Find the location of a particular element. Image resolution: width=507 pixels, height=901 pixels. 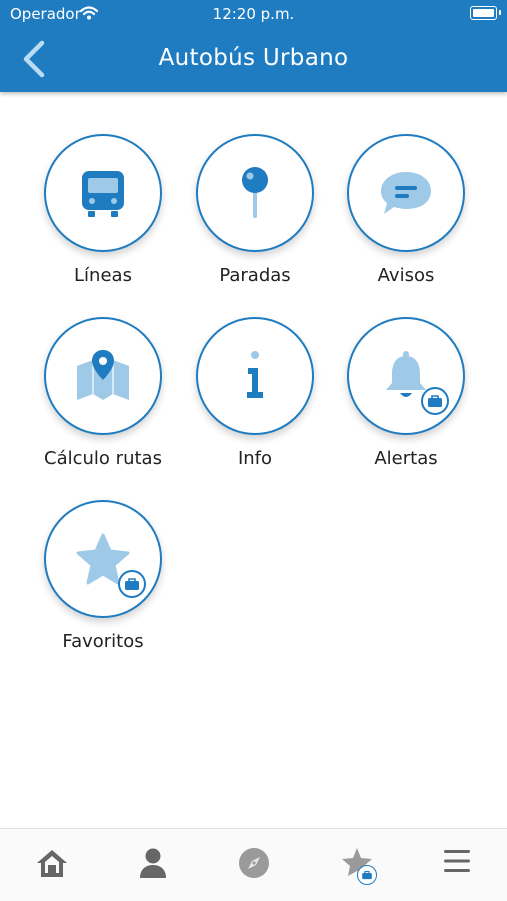

chat-bubble-icon is located at coordinates (406, 193).